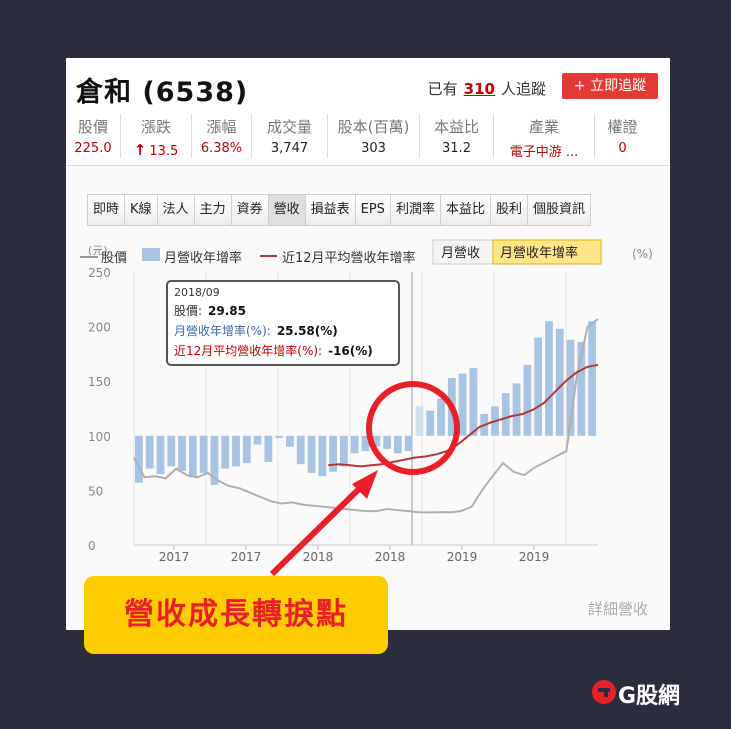  Describe the element at coordinates (329, 210) in the screenshot. I see `tab-income-statement: 損益表` at that location.